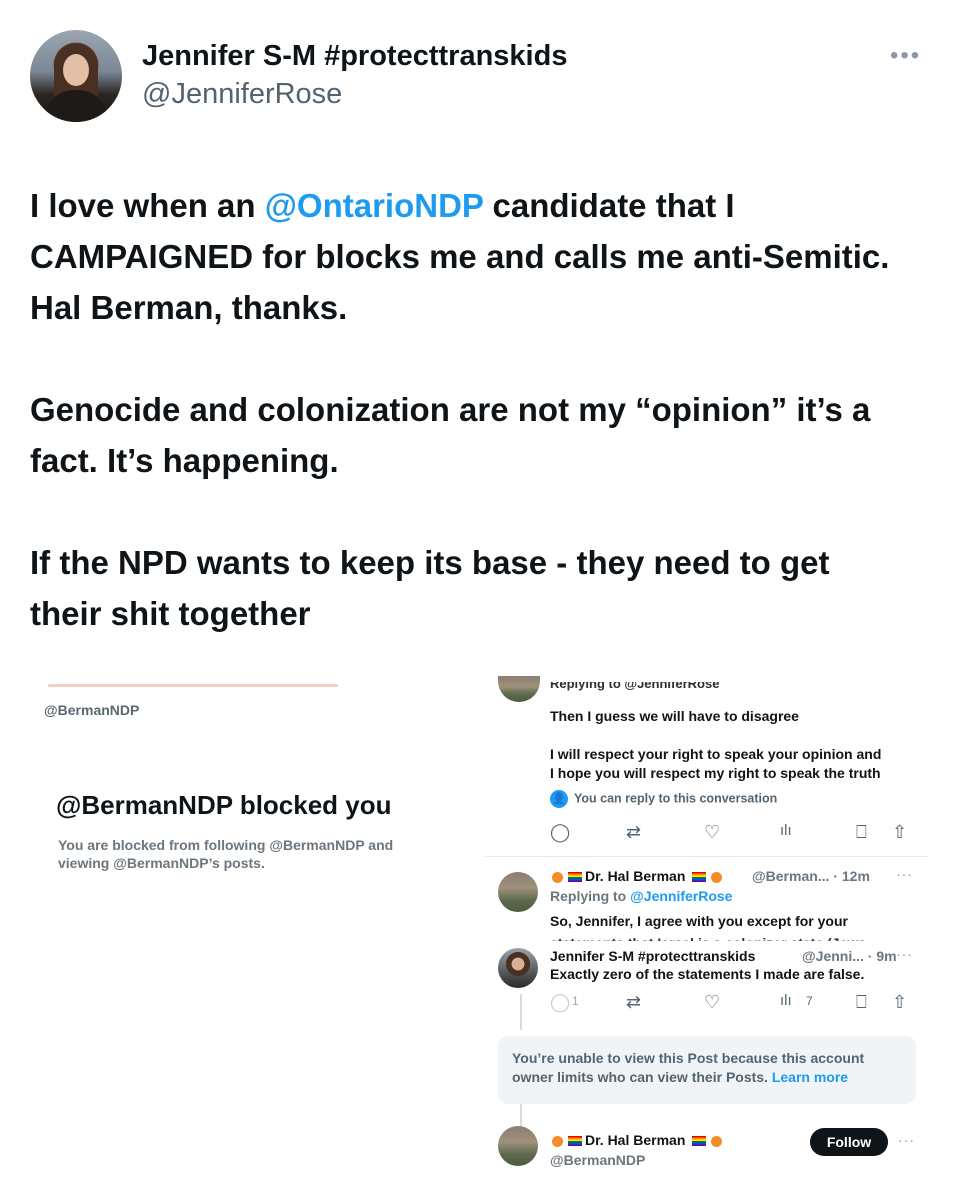 Image resolution: width=959 pixels, height=1200 pixels. I want to click on divider, so click(706, 856).